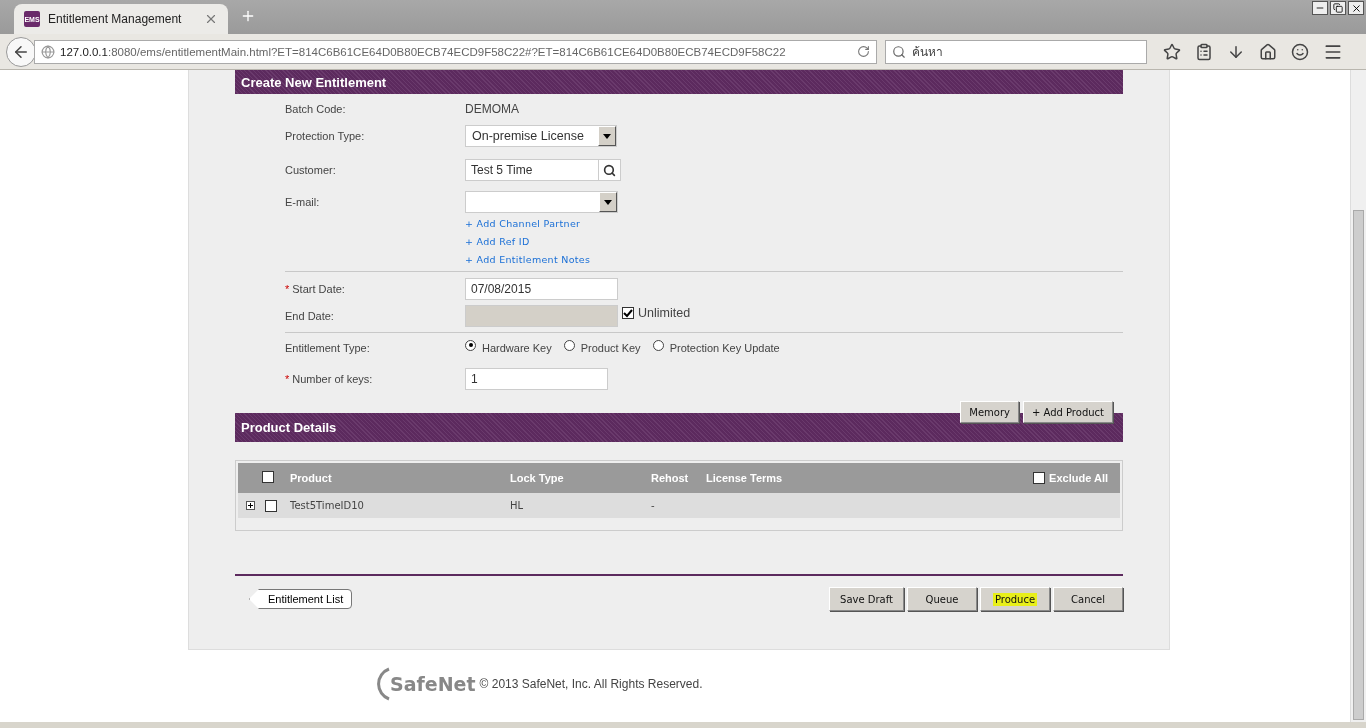 The image size is (1366, 728). I want to click on action-button: Queue, so click(942, 599).